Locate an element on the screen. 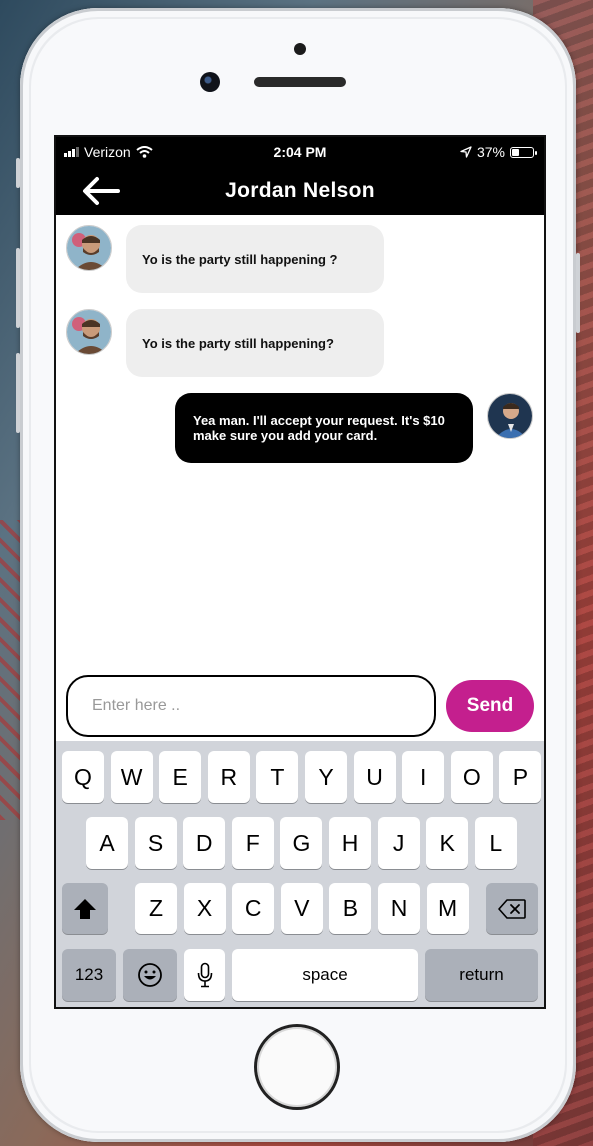  front-camera-icon is located at coordinates (210, 82).